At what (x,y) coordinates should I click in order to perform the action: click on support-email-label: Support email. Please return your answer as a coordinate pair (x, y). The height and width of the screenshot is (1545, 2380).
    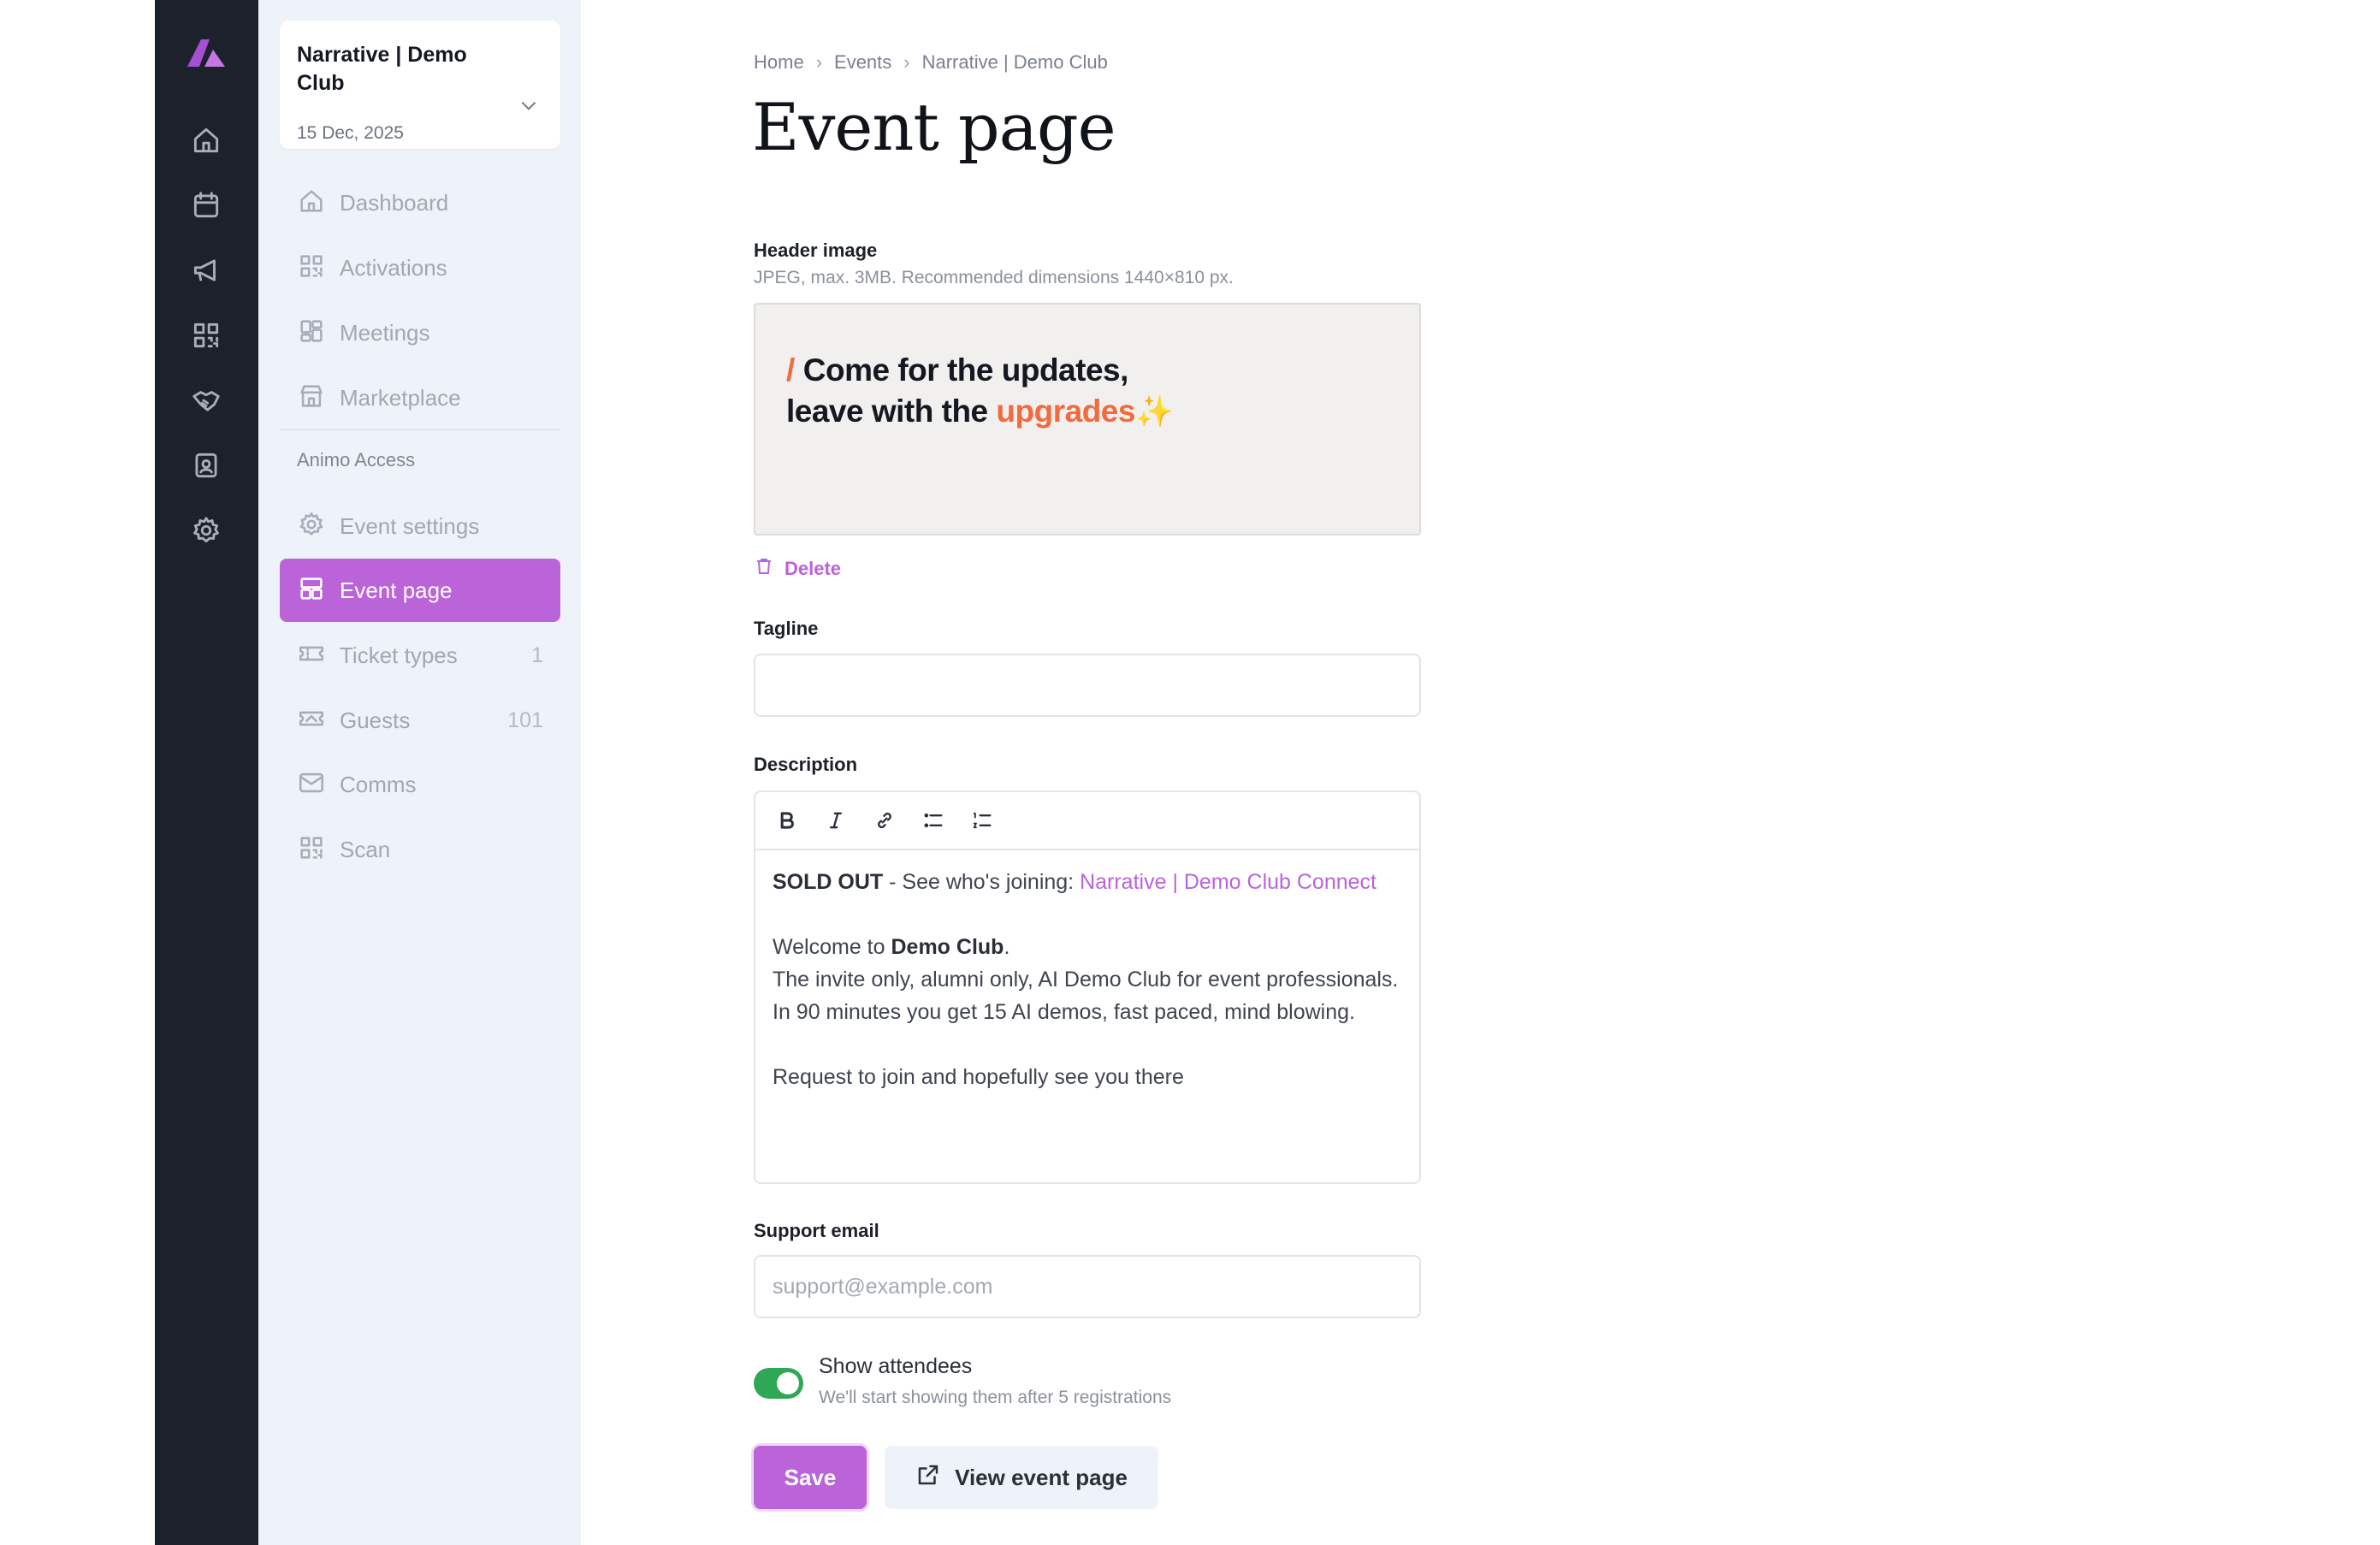
    Looking at the image, I should click on (817, 1230).